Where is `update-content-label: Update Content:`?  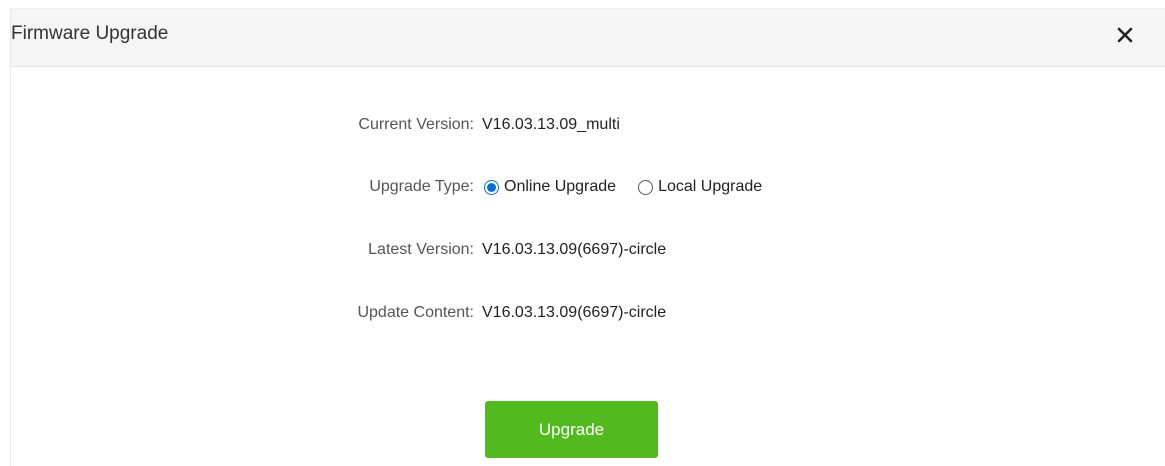
update-content-label: Update Content: is located at coordinates (415, 312).